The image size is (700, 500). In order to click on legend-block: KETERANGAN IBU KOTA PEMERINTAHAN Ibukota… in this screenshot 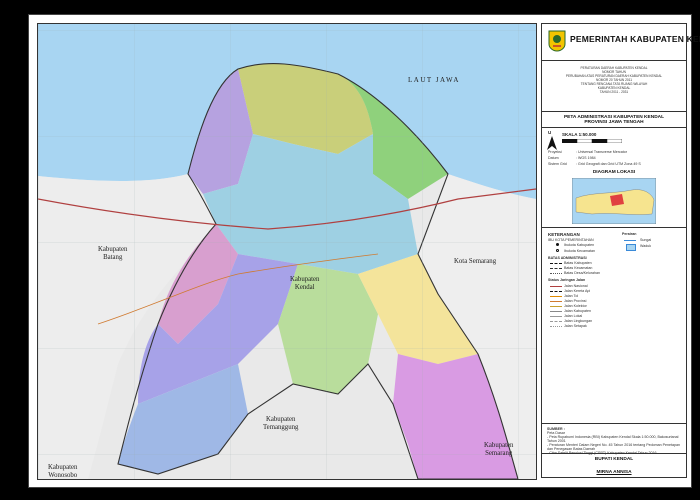, I will do `click(614, 326)`.